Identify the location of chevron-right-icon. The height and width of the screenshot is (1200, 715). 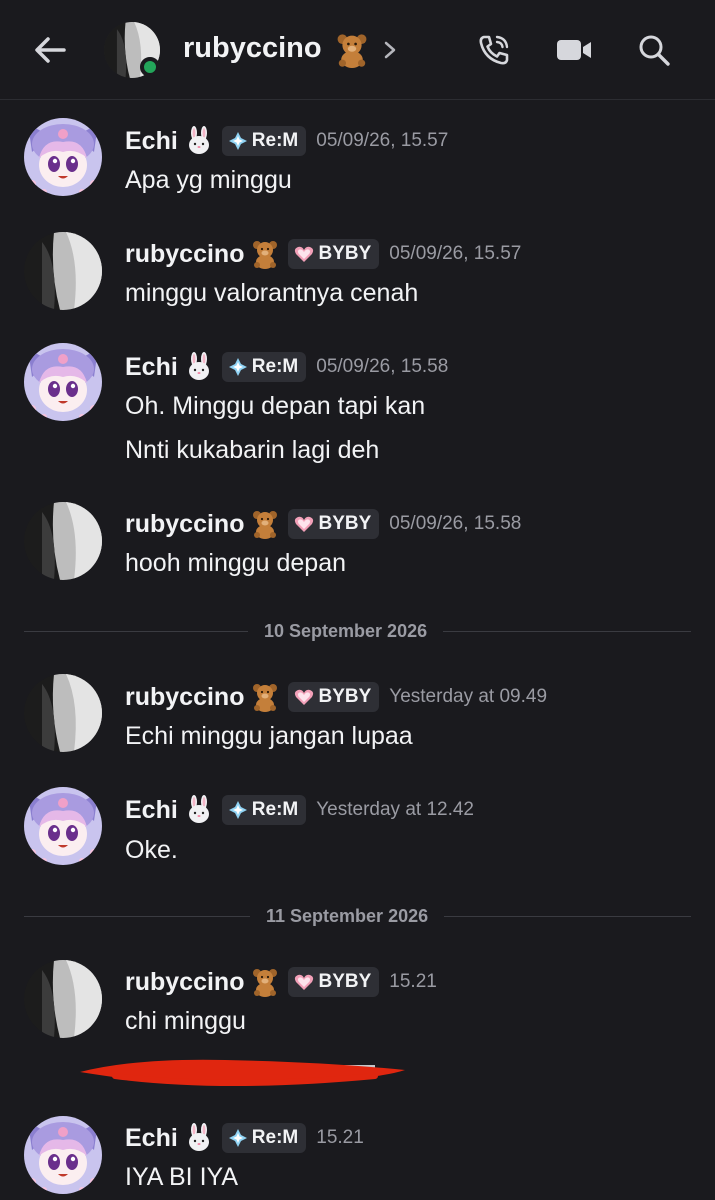
(390, 50).